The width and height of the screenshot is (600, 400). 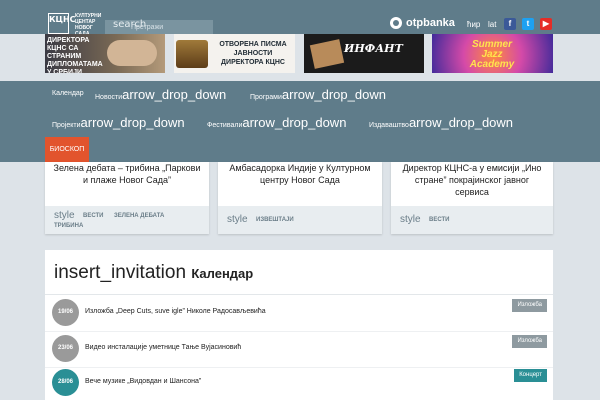 What do you see at coordinates (492, 24) in the screenshot?
I see `lang-latin: lat` at bounding box center [492, 24].